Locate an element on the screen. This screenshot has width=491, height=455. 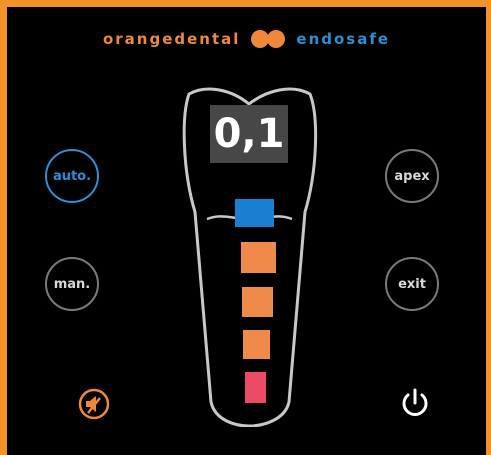
apex-label: apex is located at coordinates (412, 176).